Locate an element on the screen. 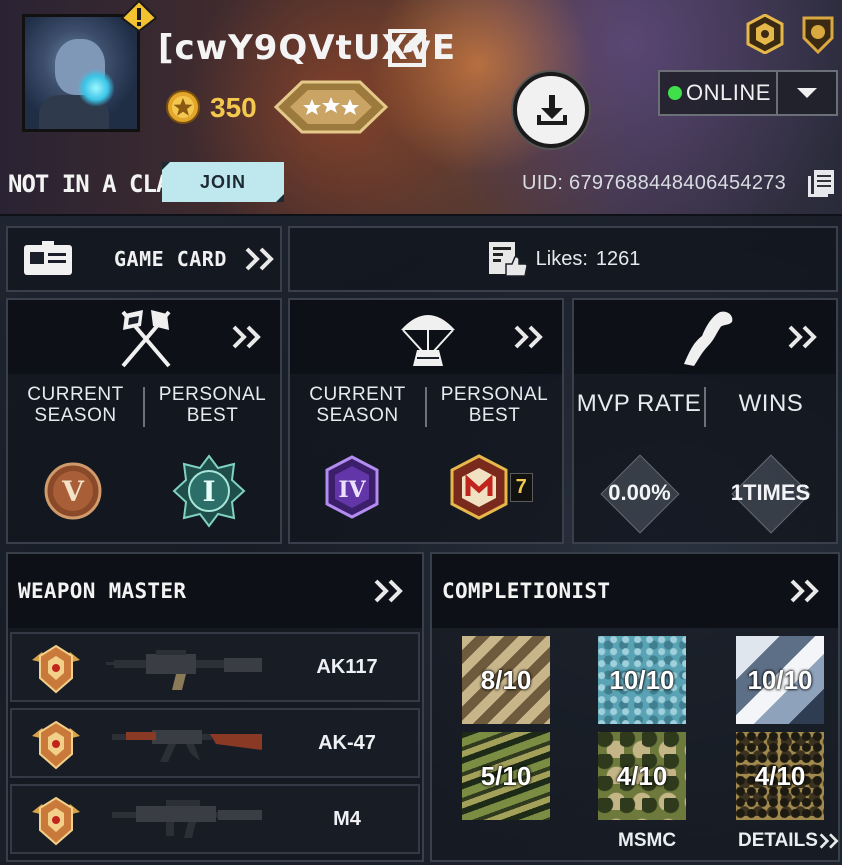  mp-ranked-header is located at coordinates (144, 337).